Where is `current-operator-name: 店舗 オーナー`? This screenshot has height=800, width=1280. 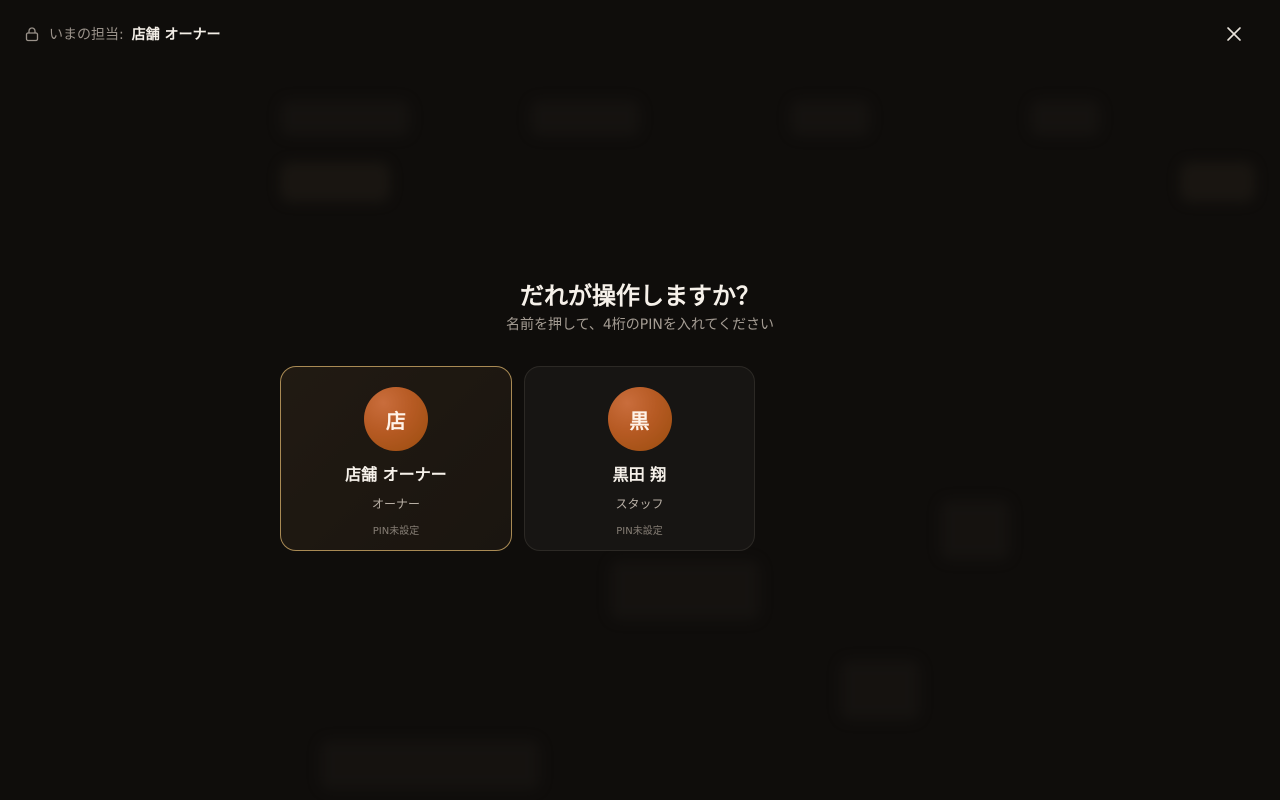 current-operator-name: 店舗 オーナー is located at coordinates (176, 35).